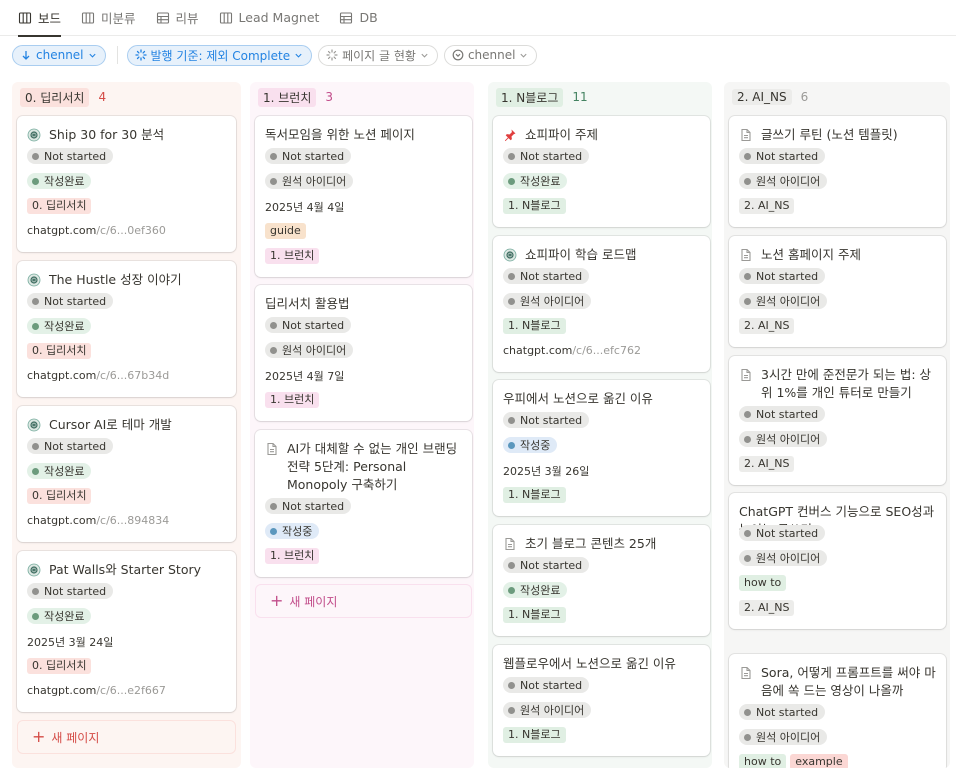  What do you see at coordinates (762, 97) in the screenshot?
I see `column-name: 2. AI_NS` at bounding box center [762, 97].